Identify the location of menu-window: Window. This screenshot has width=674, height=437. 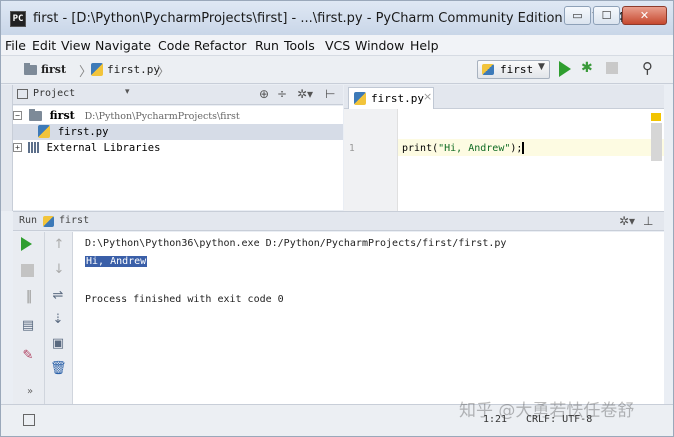
(379, 45).